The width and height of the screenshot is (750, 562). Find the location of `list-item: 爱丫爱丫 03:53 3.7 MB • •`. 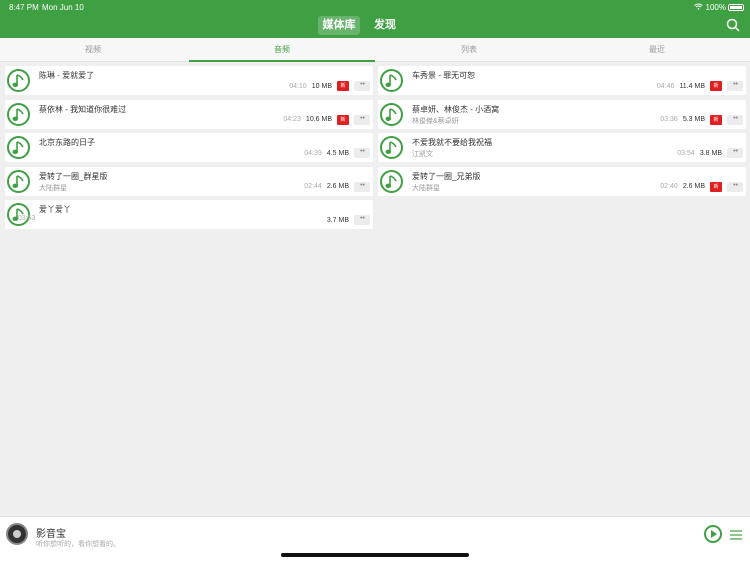

list-item: 爱丫爱丫 03:53 3.7 MB • • is located at coordinates (189, 214).